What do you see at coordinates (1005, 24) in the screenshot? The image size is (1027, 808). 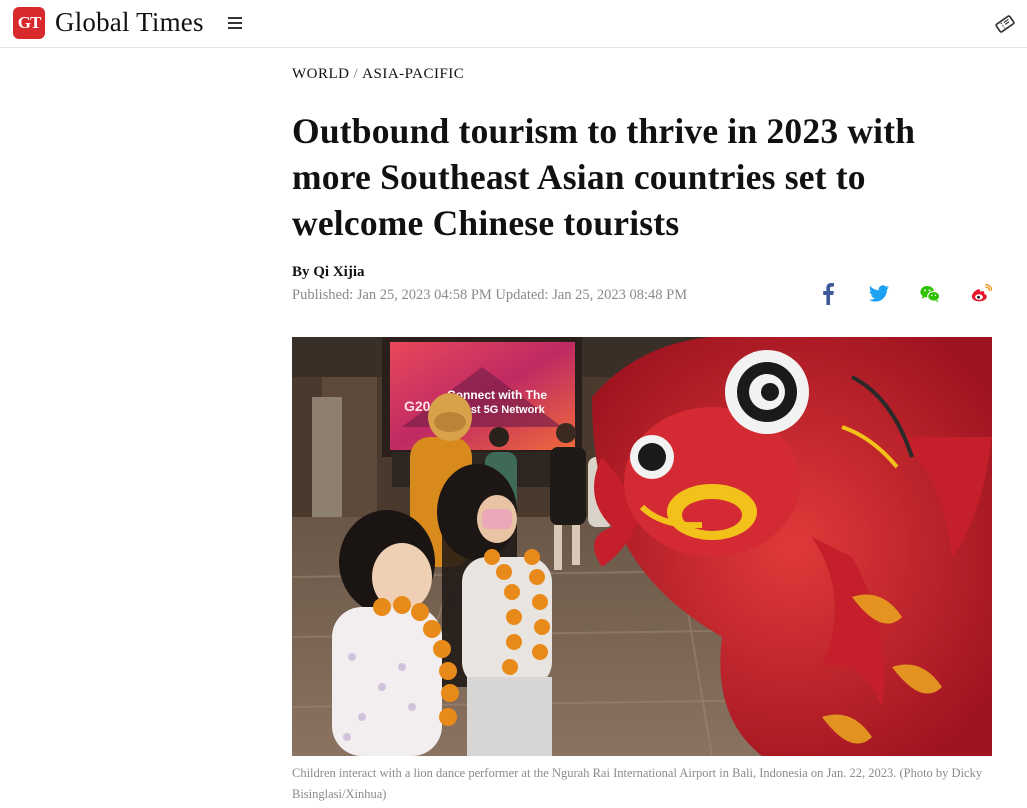 I see `ticket-icon` at bounding box center [1005, 24].